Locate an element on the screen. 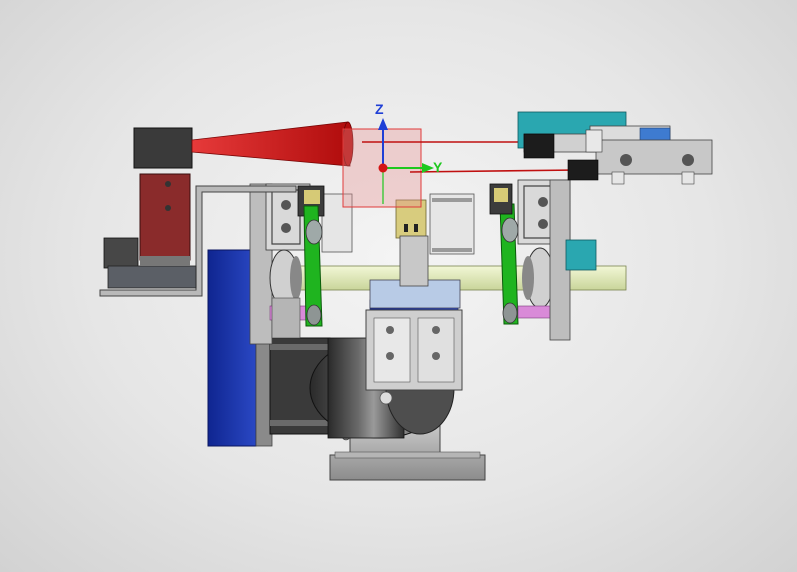 The width and height of the screenshot is (797, 572). center-cylinder-block is located at coordinates (414, 352).